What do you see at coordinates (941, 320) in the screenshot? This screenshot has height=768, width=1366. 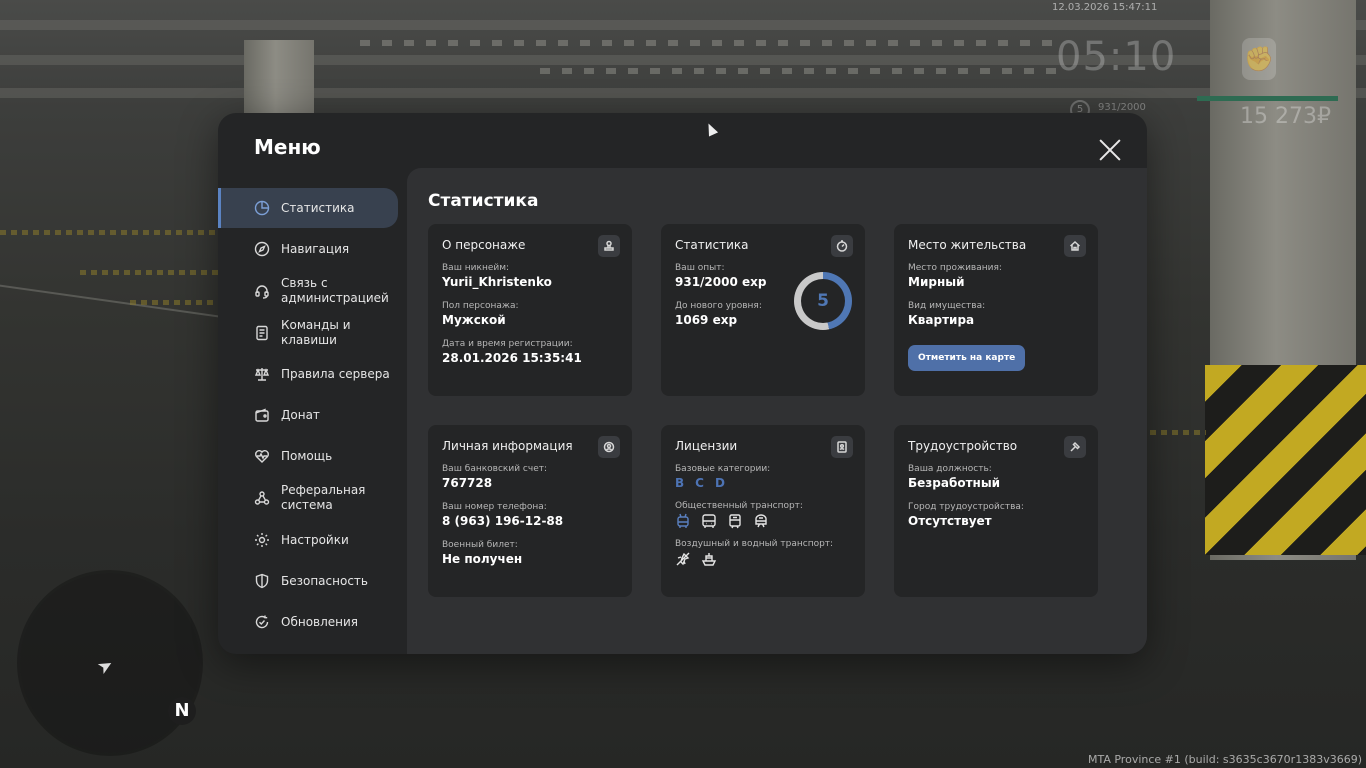 I see `property-value: Квартира` at bounding box center [941, 320].